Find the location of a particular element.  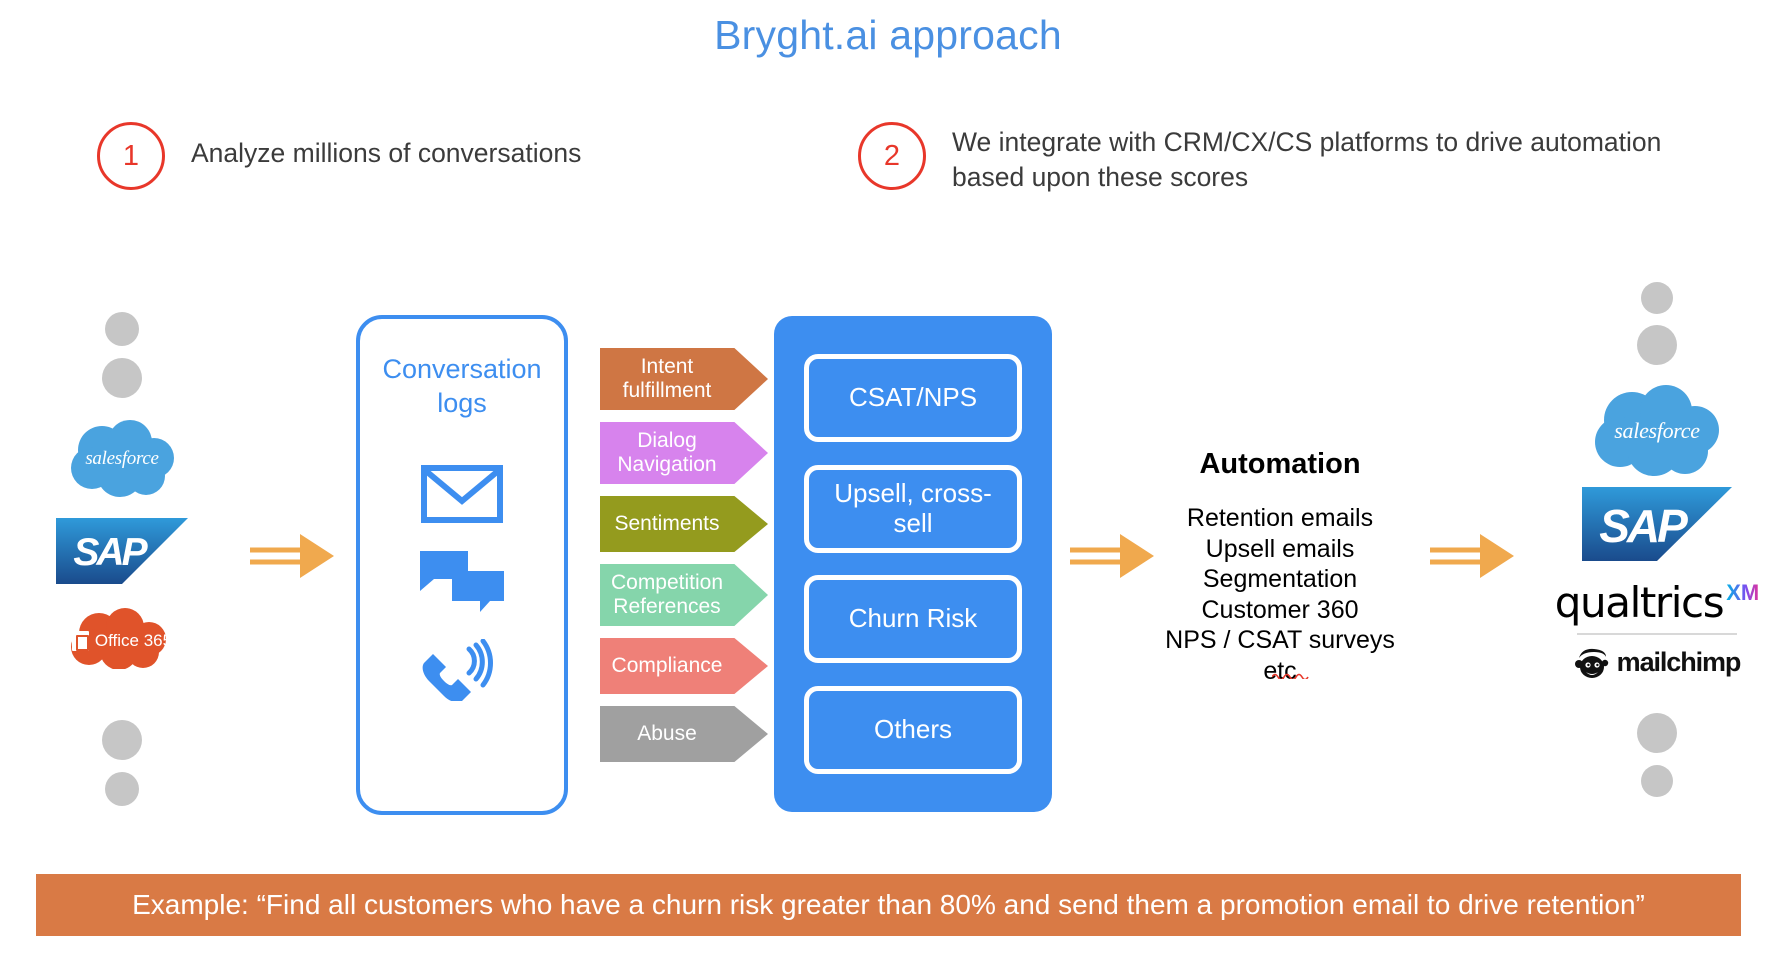

step-1-number: 1 is located at coordinates (131, 156).